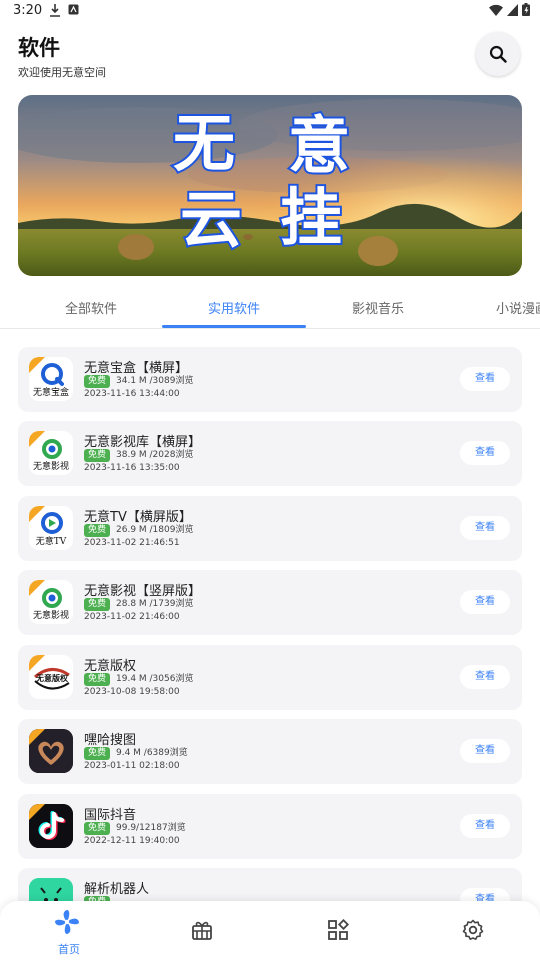  I want to click on app-meta: 99.9/12187浏览, so click(151, 828).